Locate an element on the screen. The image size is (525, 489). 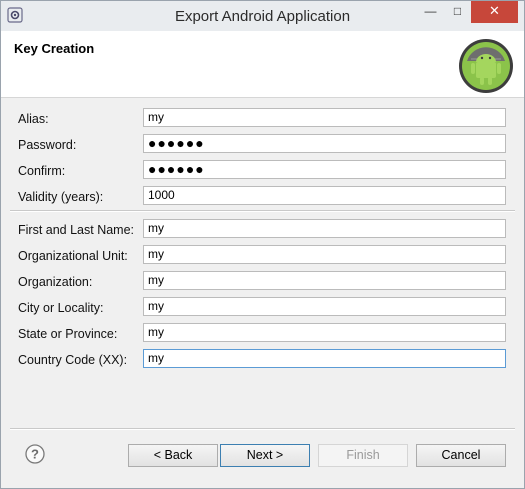
password-row: Password: is located at coordinates (262, 146).